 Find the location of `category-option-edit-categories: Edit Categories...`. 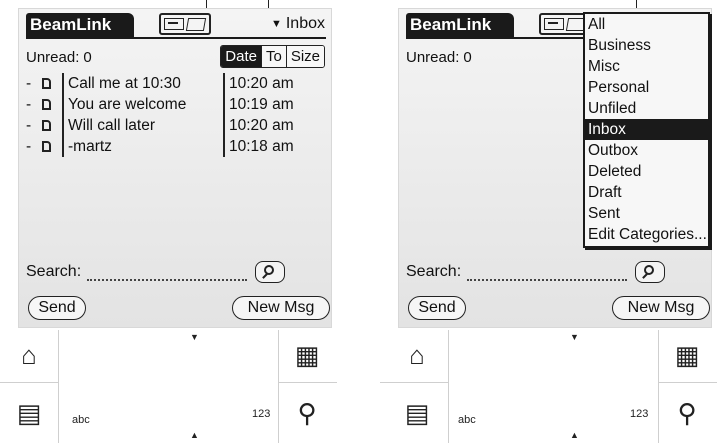

category-option-edit-categories: Edit Categories... is located at coordinates (646, 234).